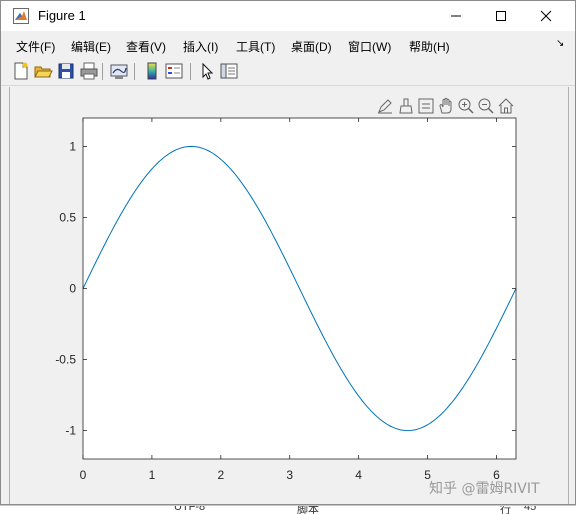 This screenshot has height=514, width=576. I want to click on maximize-icon, so click(501, 16).